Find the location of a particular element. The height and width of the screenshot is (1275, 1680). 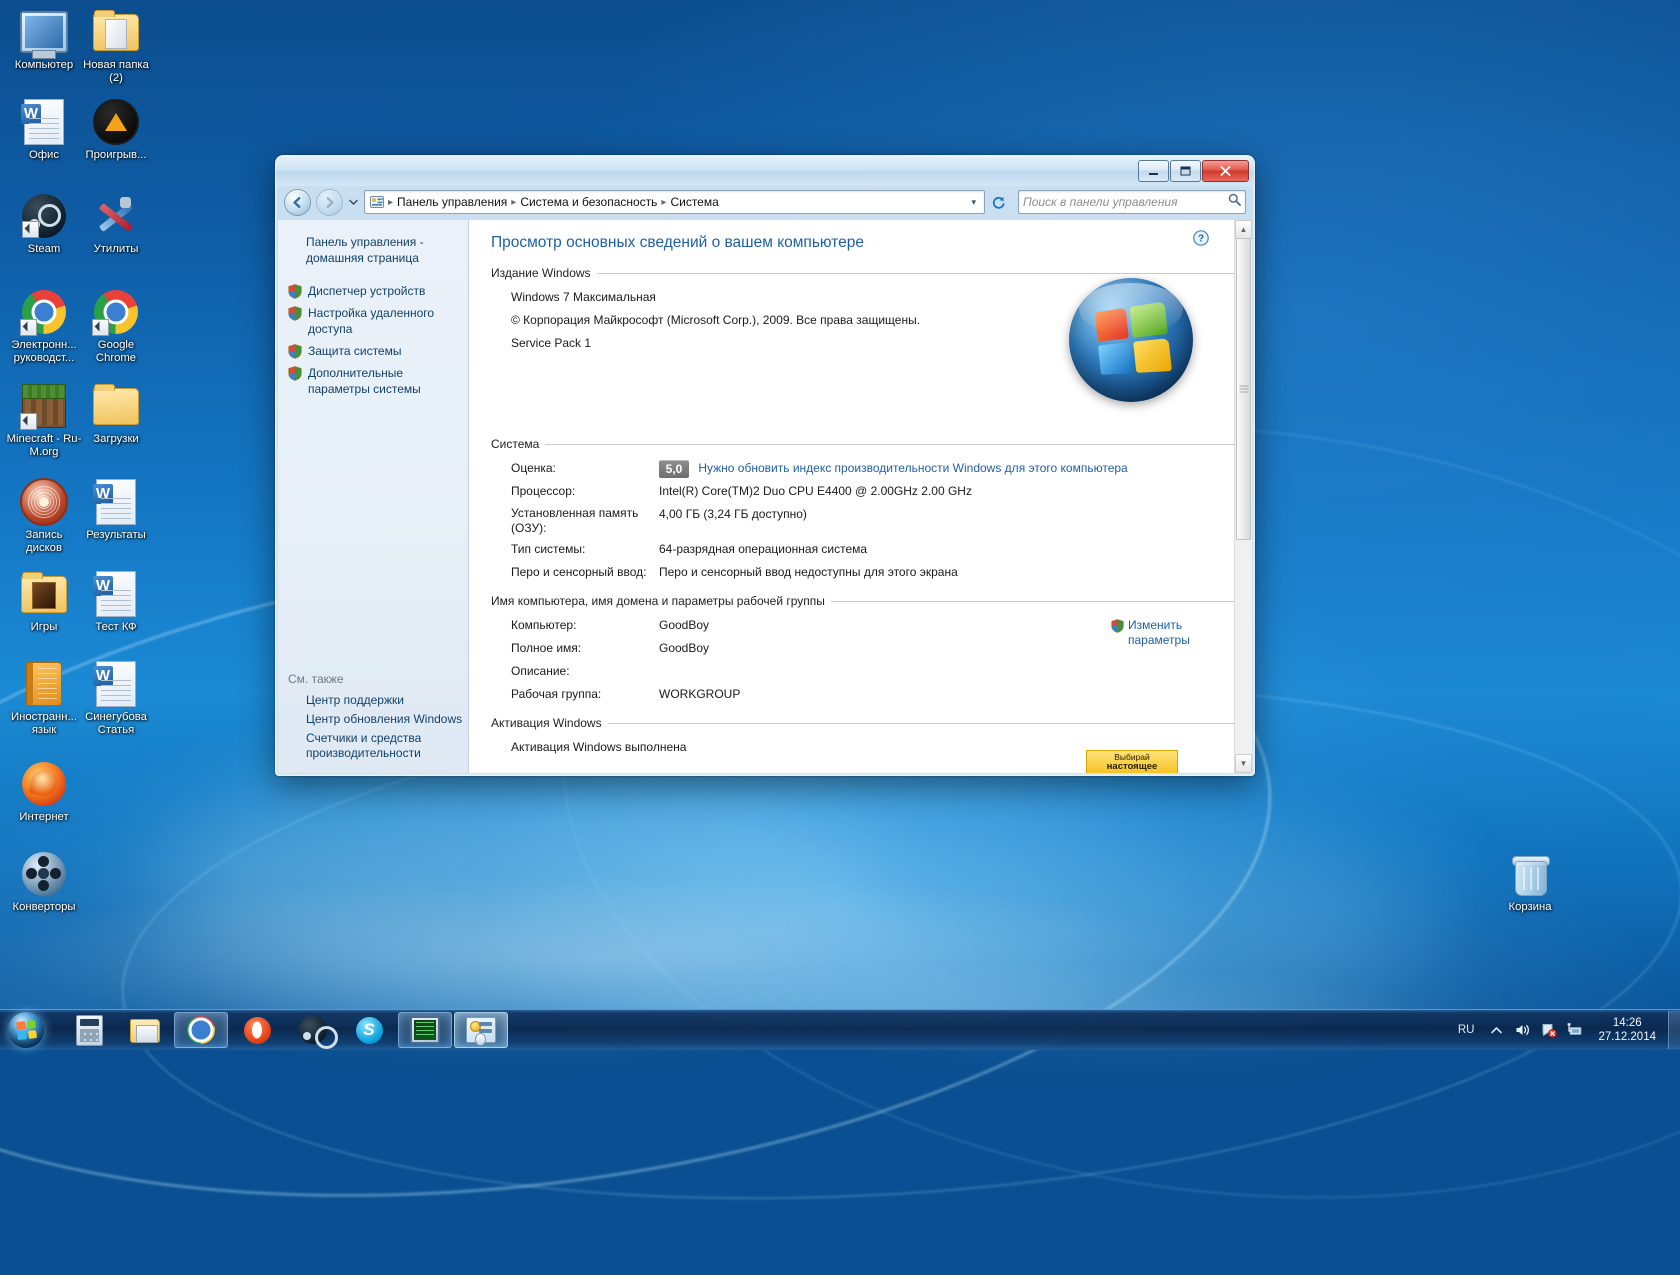

see-also-header: См. также is located at coordinates (316, 679).